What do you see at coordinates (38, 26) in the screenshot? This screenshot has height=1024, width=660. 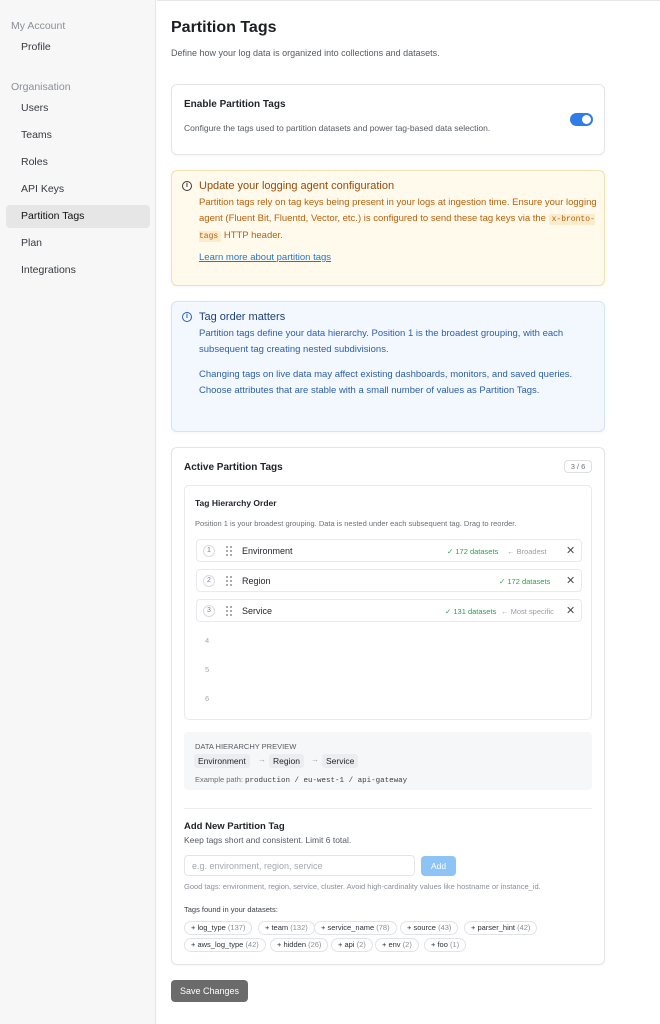 I see `sidebar-section-my-account: My Account` at bounding box center [38, 26].